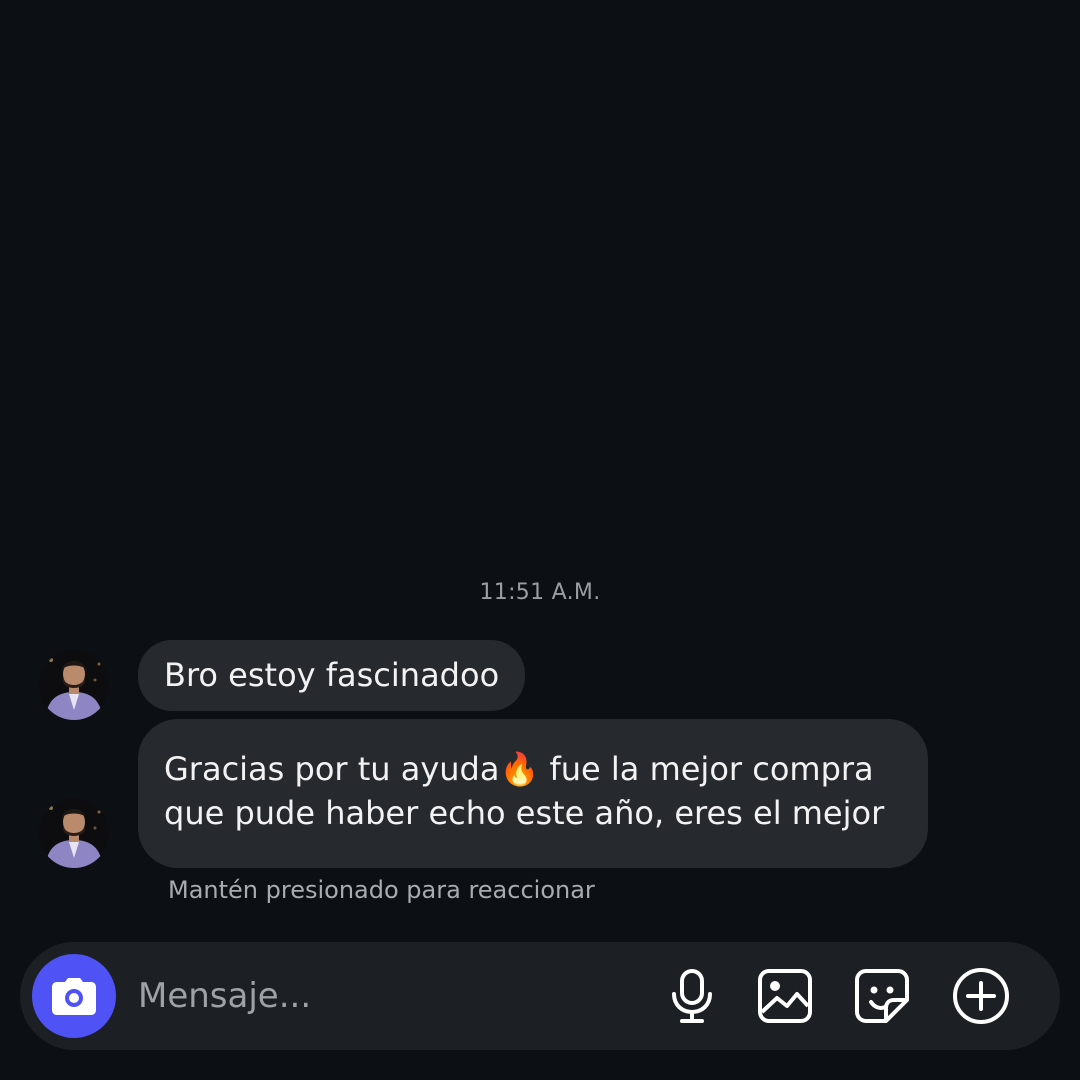 The height and width of the screenshot is (1080, 1080). I want to click on voice-message-button, so click(692, 996).